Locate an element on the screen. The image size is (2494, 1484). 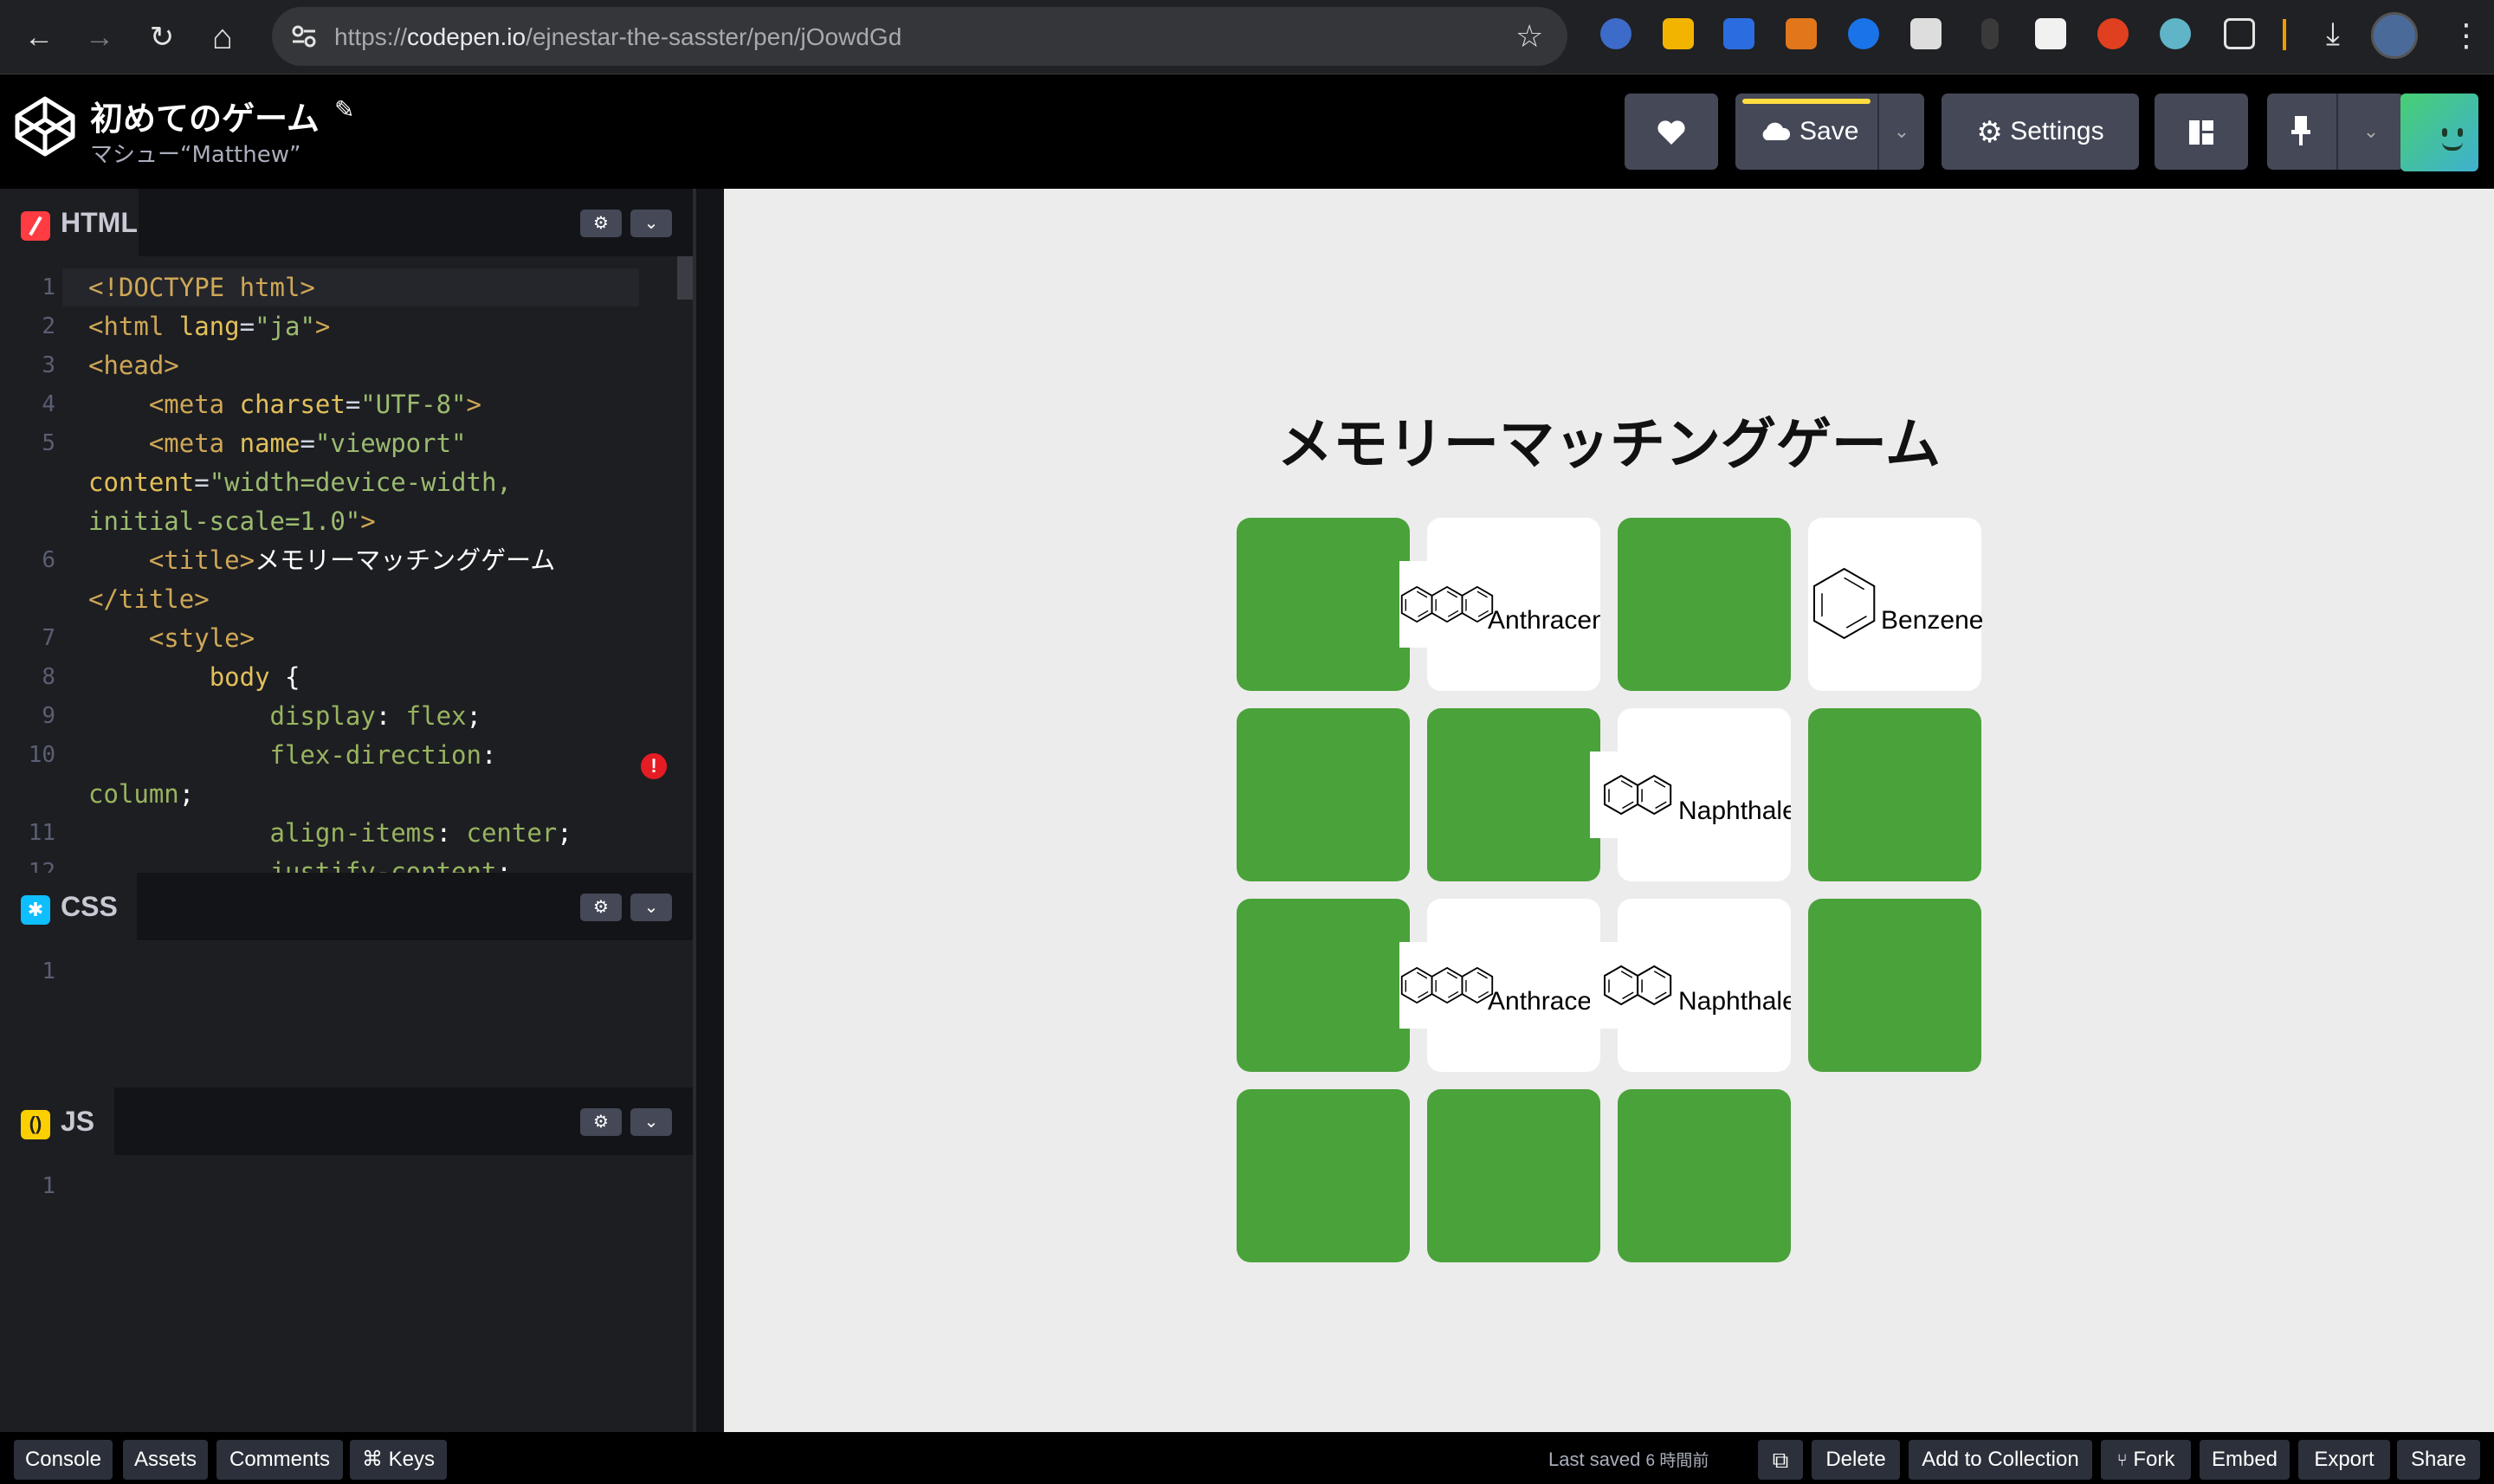
html-line-number: 1 is located at coordinates (48, 287).